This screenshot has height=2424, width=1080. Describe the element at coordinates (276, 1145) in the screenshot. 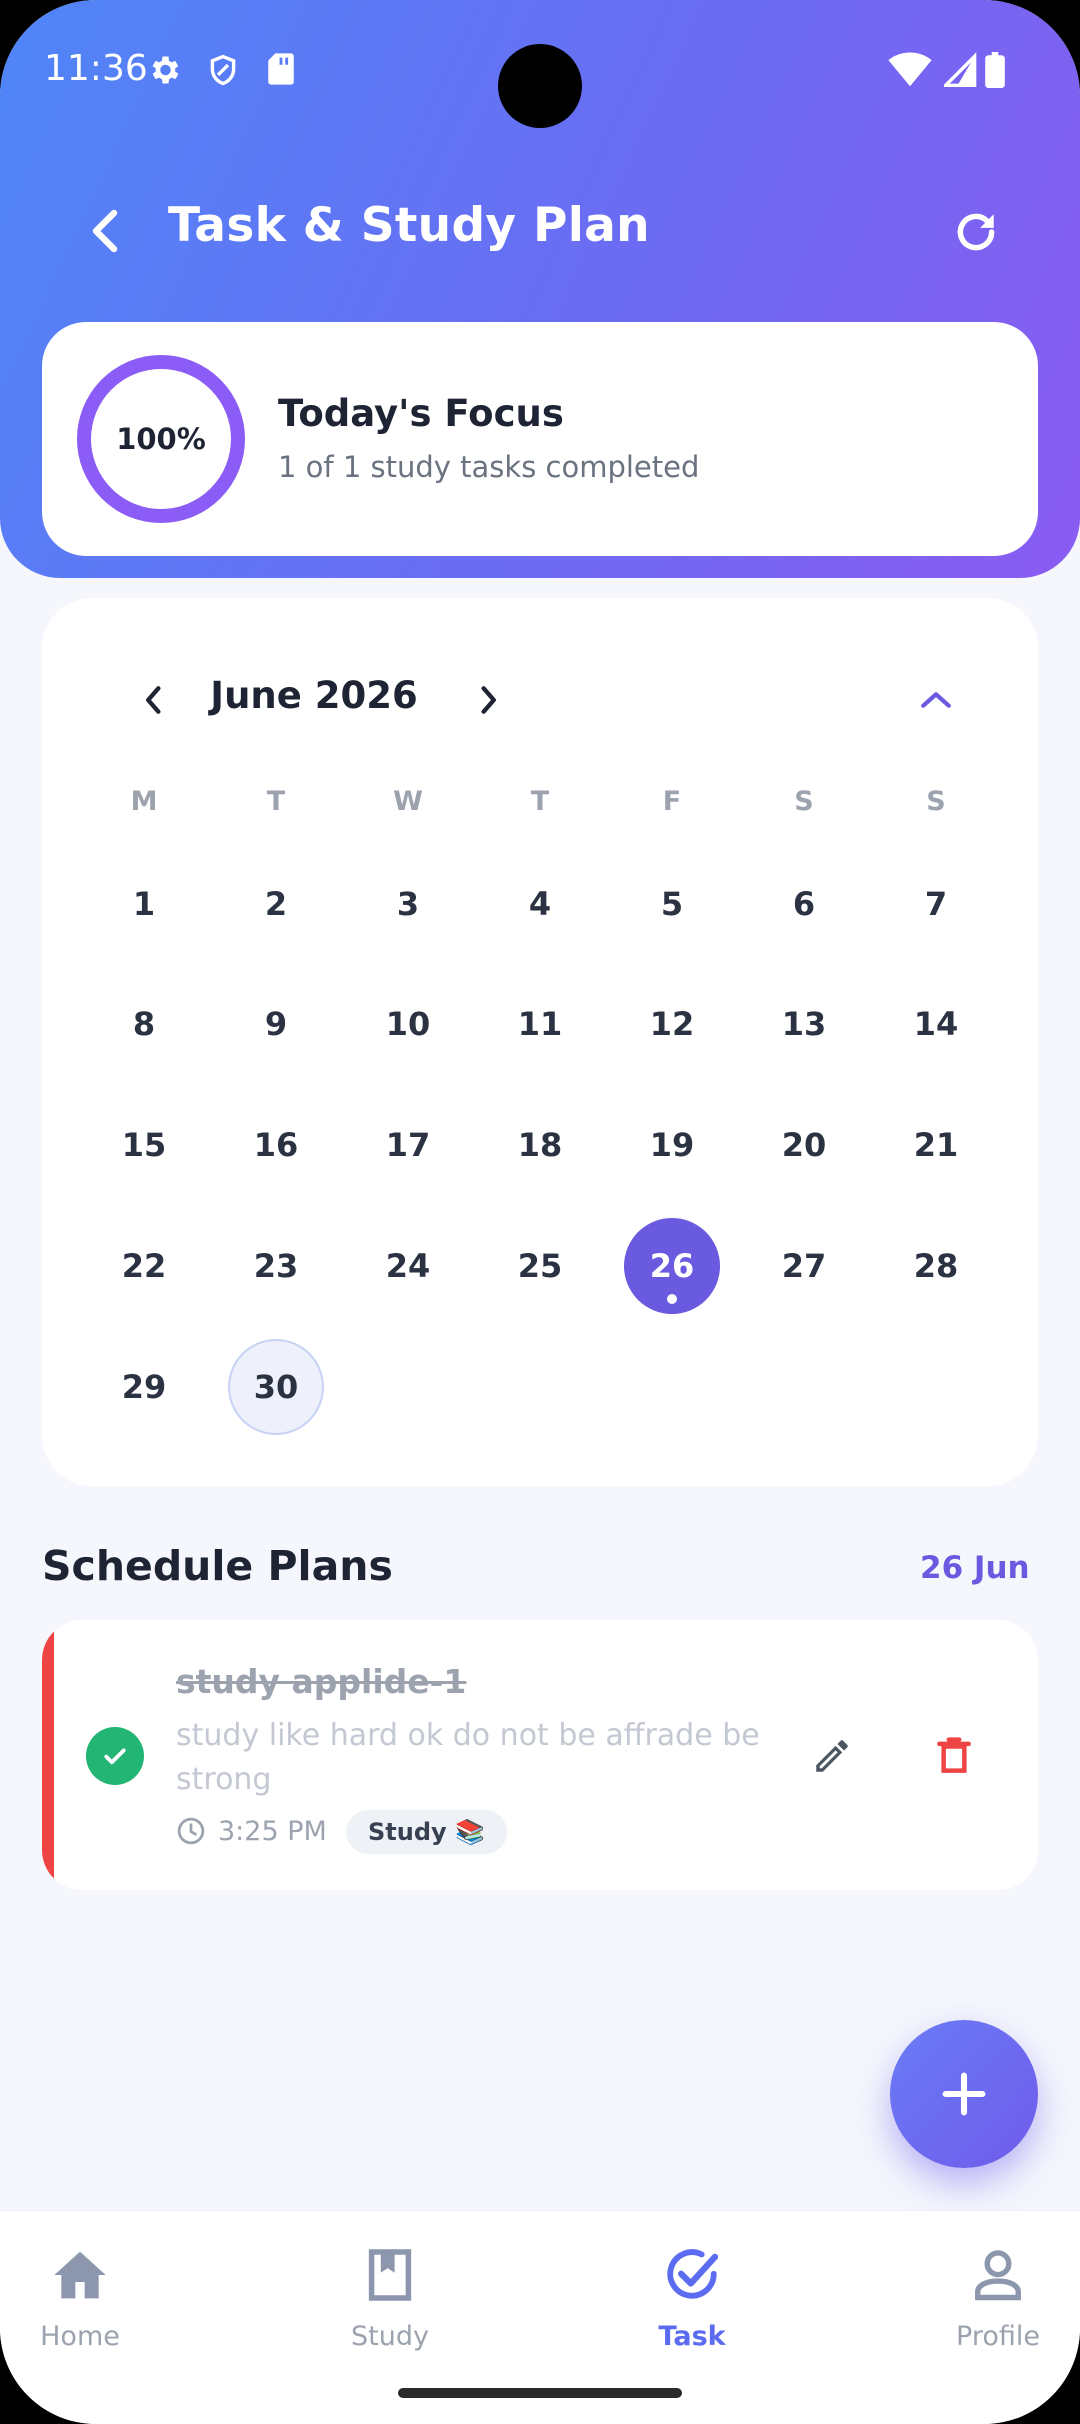

I see `calendar-day: 16` at that location.